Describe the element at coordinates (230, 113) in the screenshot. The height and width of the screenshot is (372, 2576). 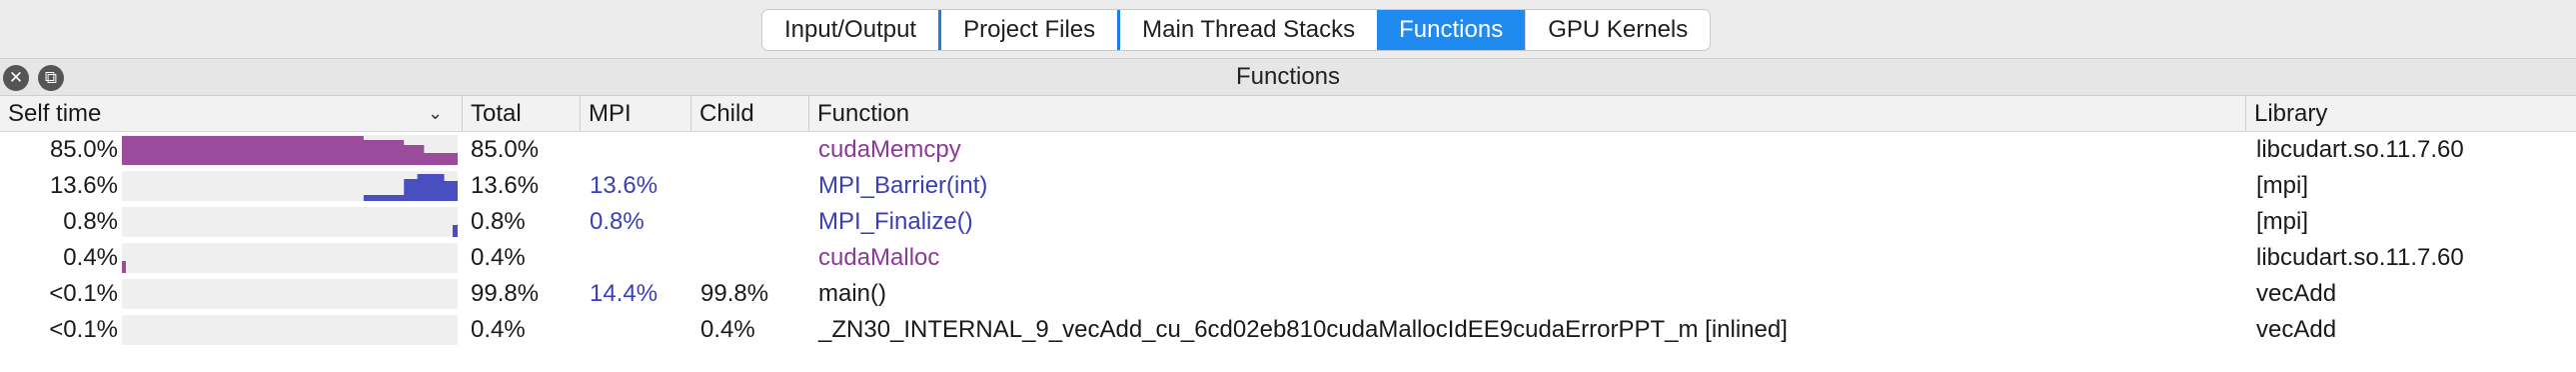
I see `header-self-time: Self time ⌄` at that location.